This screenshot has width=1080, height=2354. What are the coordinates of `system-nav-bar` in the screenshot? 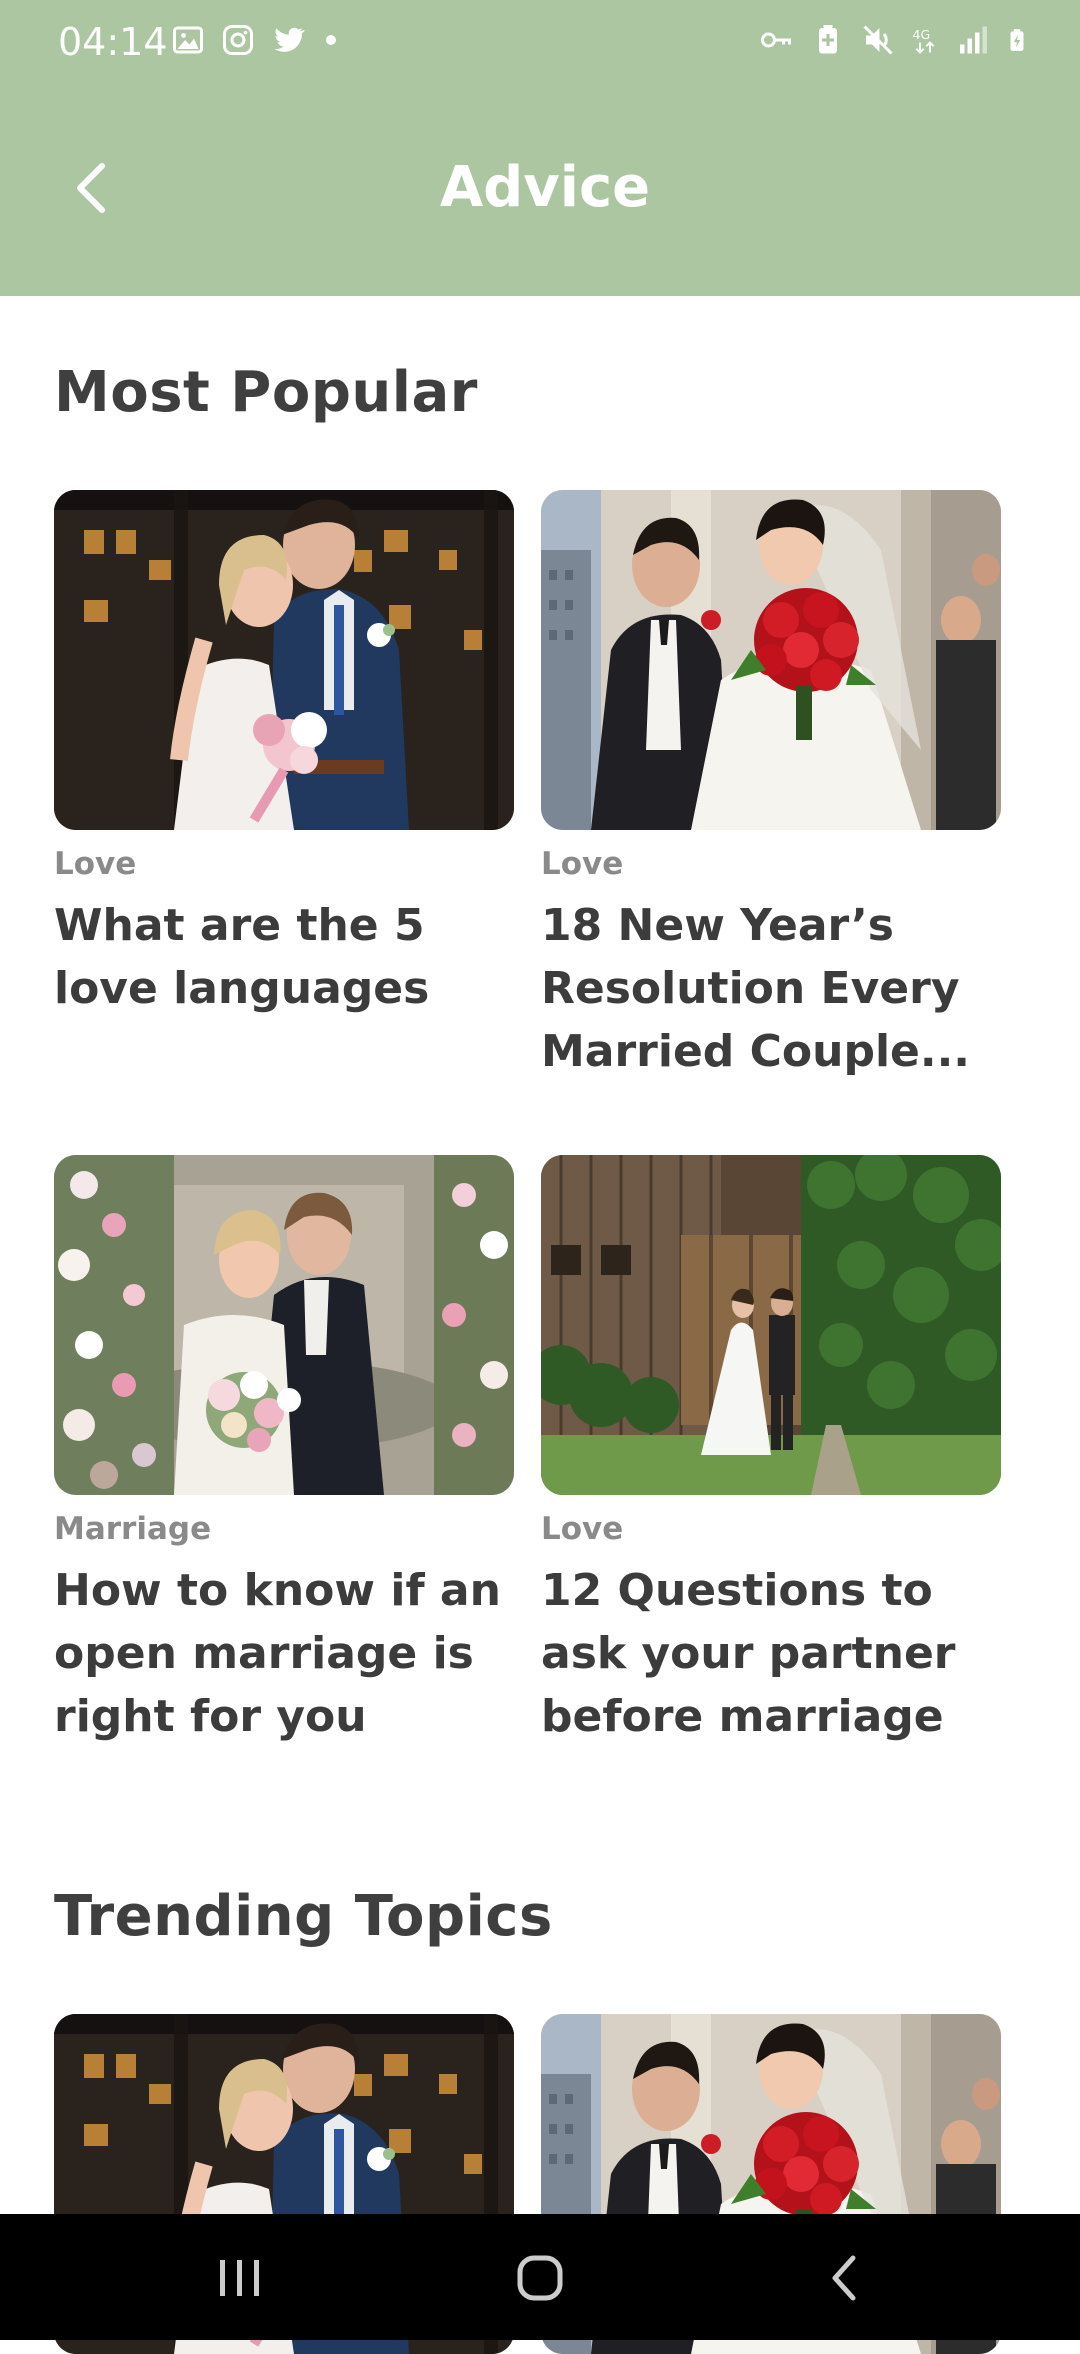 It's located at (540, 2277).